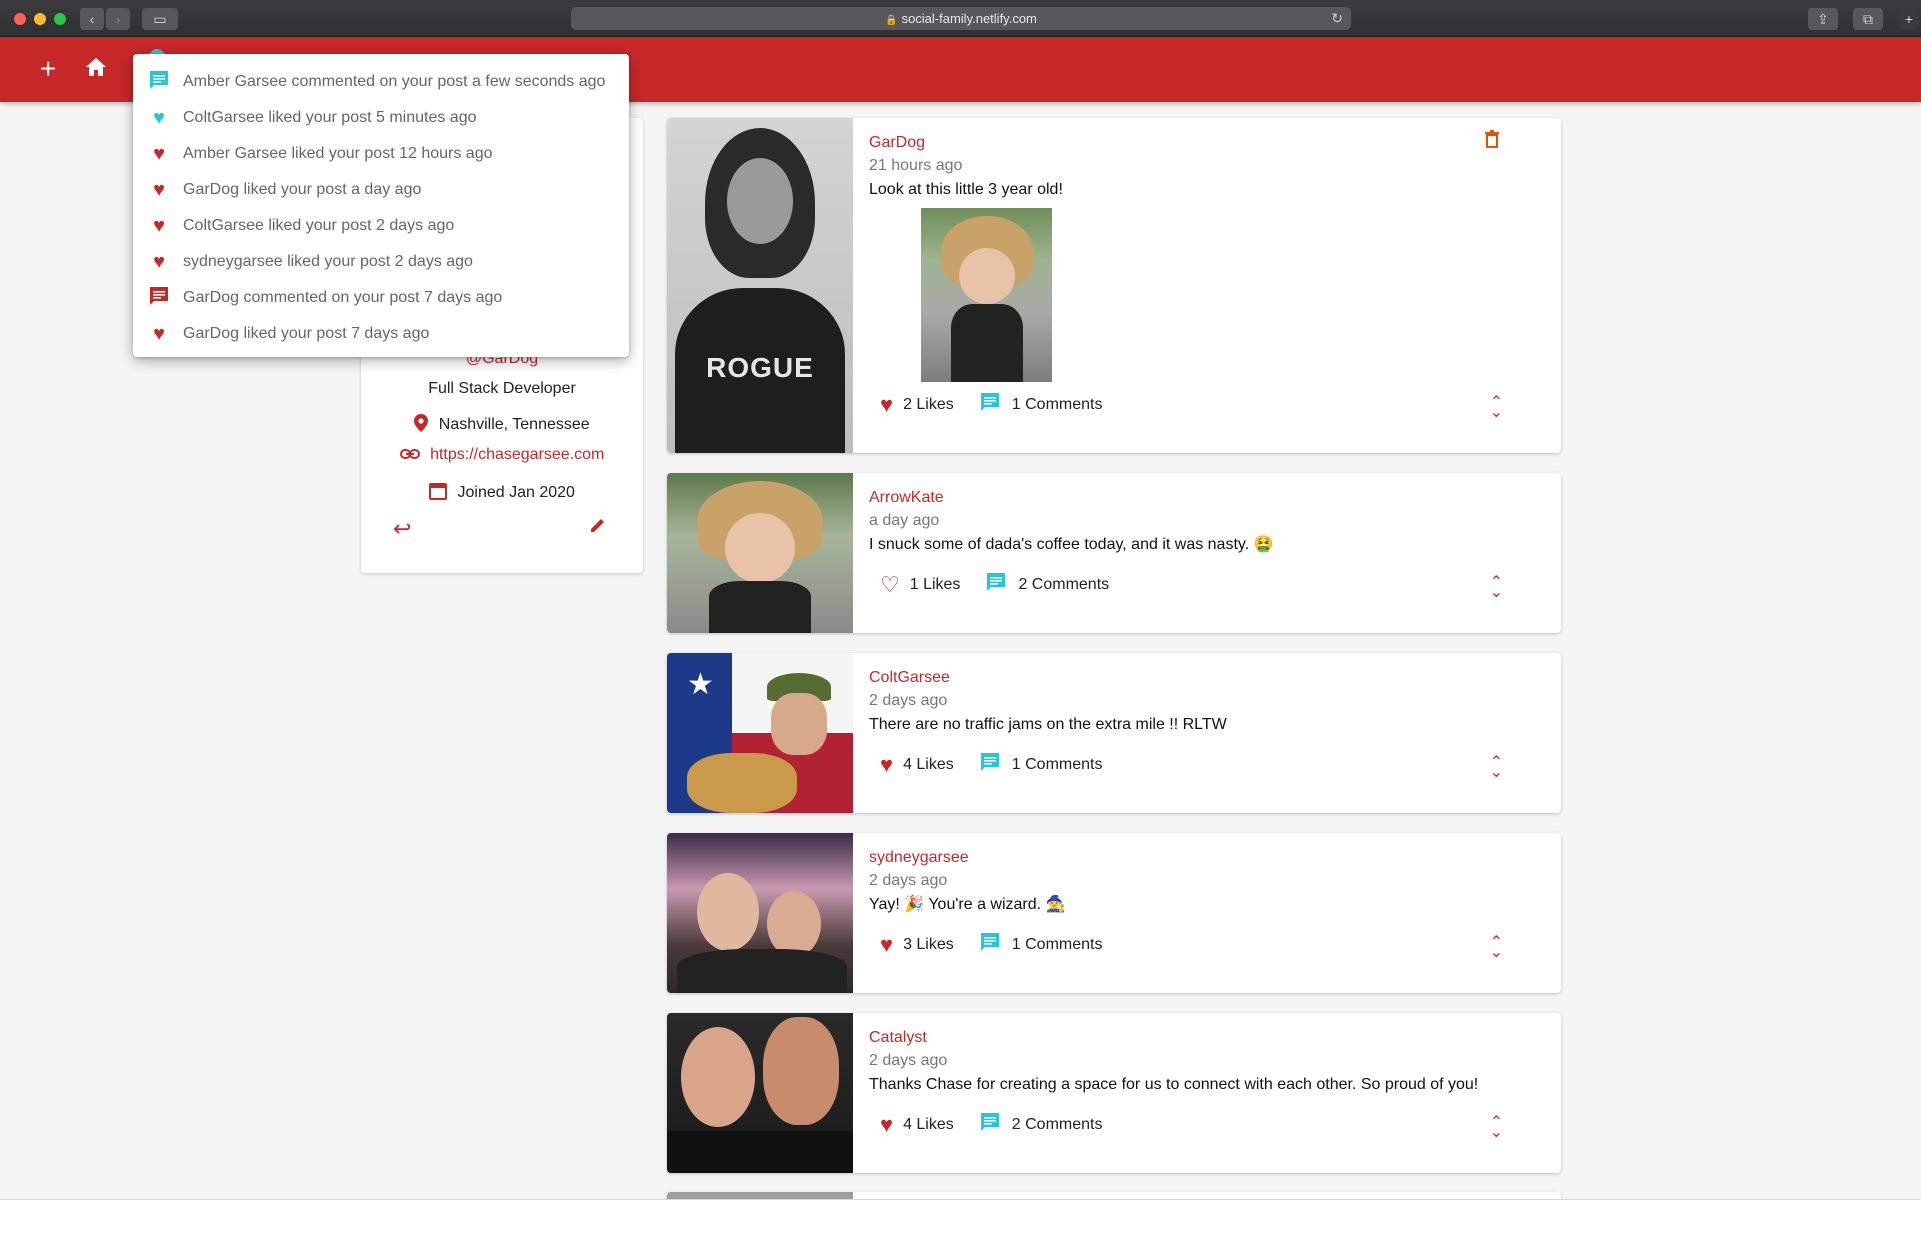 Image resolution: width=1921 pixels, height=1241 pixels. I want to click on reload-icon: ↻, so click(1337, 18).